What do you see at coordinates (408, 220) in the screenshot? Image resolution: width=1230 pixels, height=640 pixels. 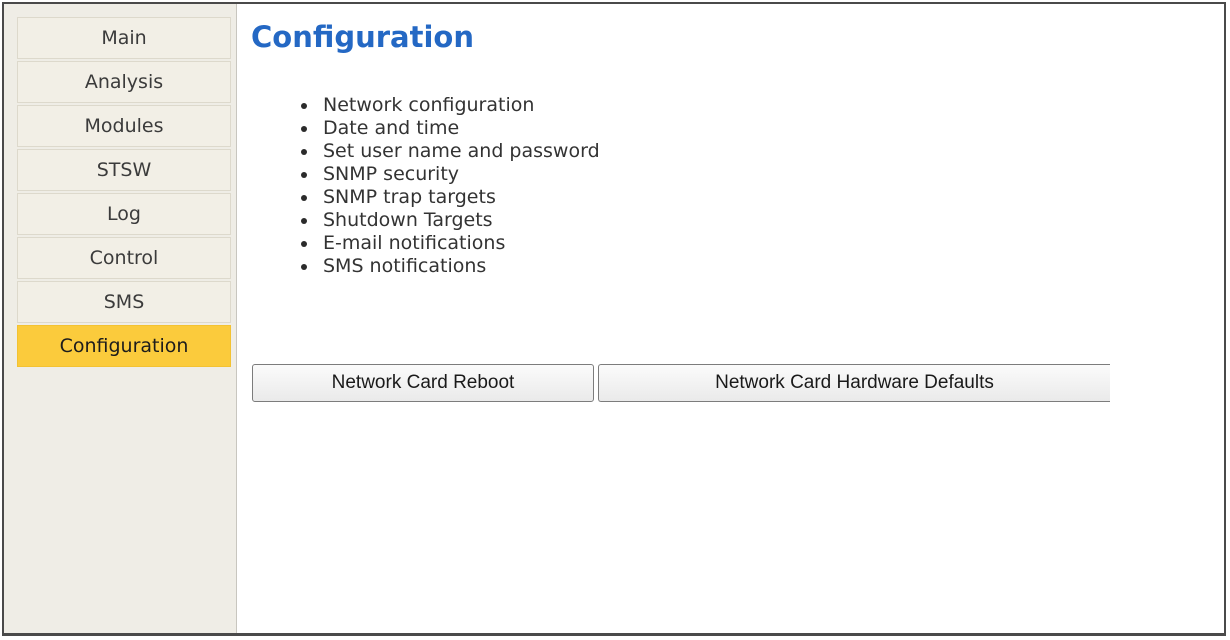 I see `link-label: Shutdown Targets` at bounding box center [408, 220].